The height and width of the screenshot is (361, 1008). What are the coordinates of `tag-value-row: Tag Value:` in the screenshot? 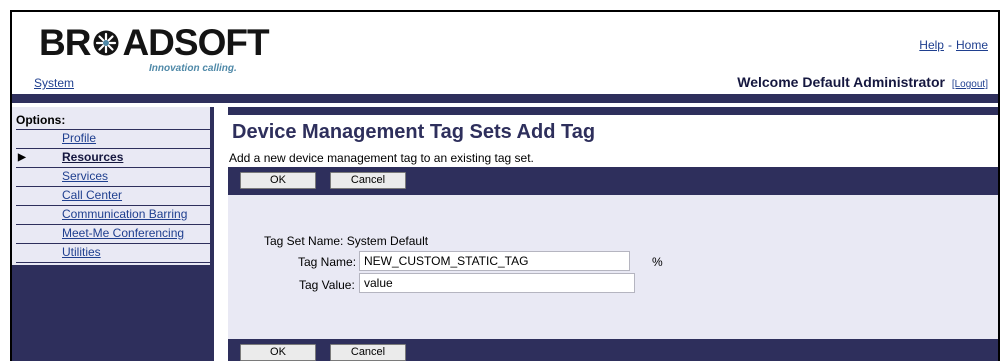 It's located at (327, 285).